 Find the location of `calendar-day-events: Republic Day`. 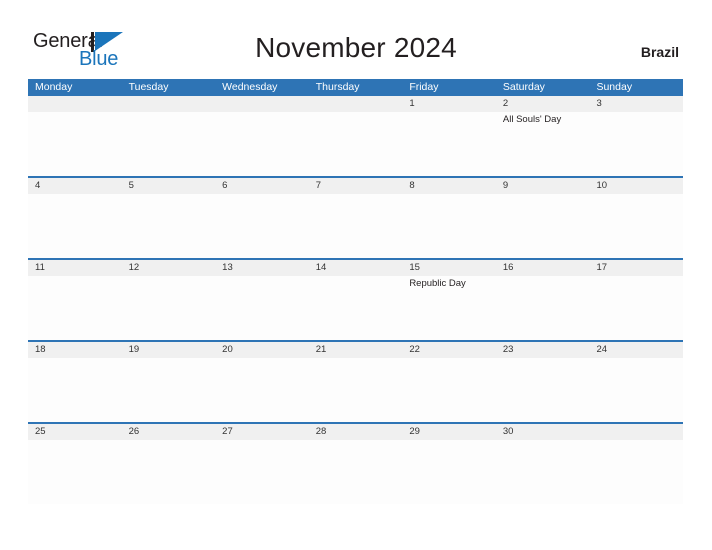

calendar-day-events: Republic Day is located at coordinates (449, 283).